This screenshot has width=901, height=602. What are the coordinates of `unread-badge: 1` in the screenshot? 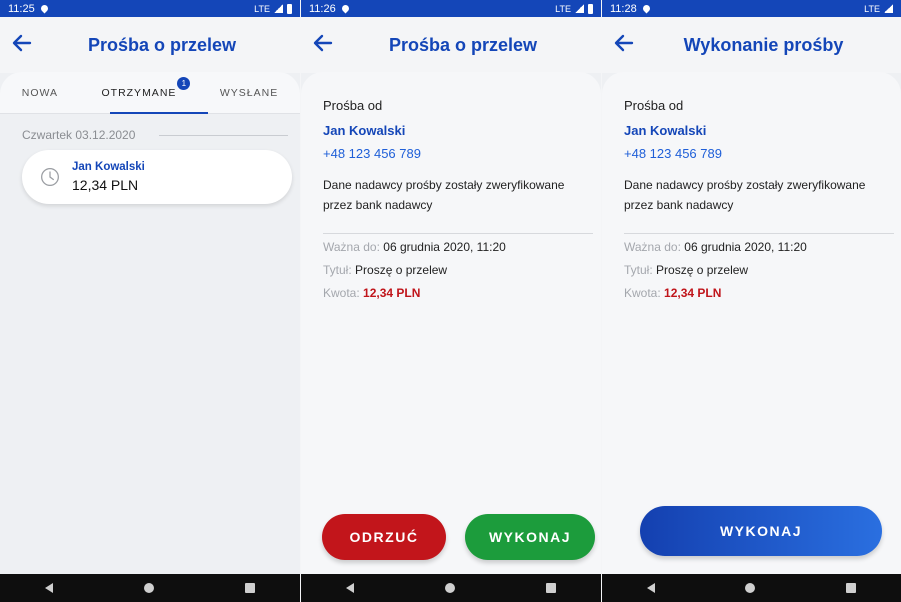 It's located at (184, 83).